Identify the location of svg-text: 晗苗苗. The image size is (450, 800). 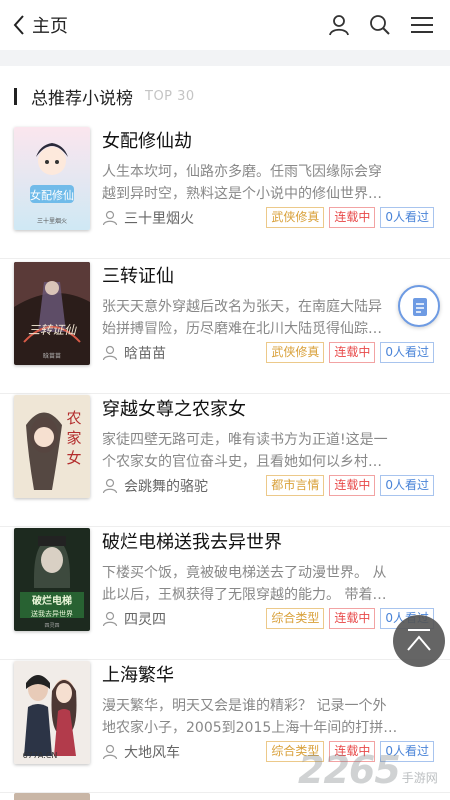
(52, 356).